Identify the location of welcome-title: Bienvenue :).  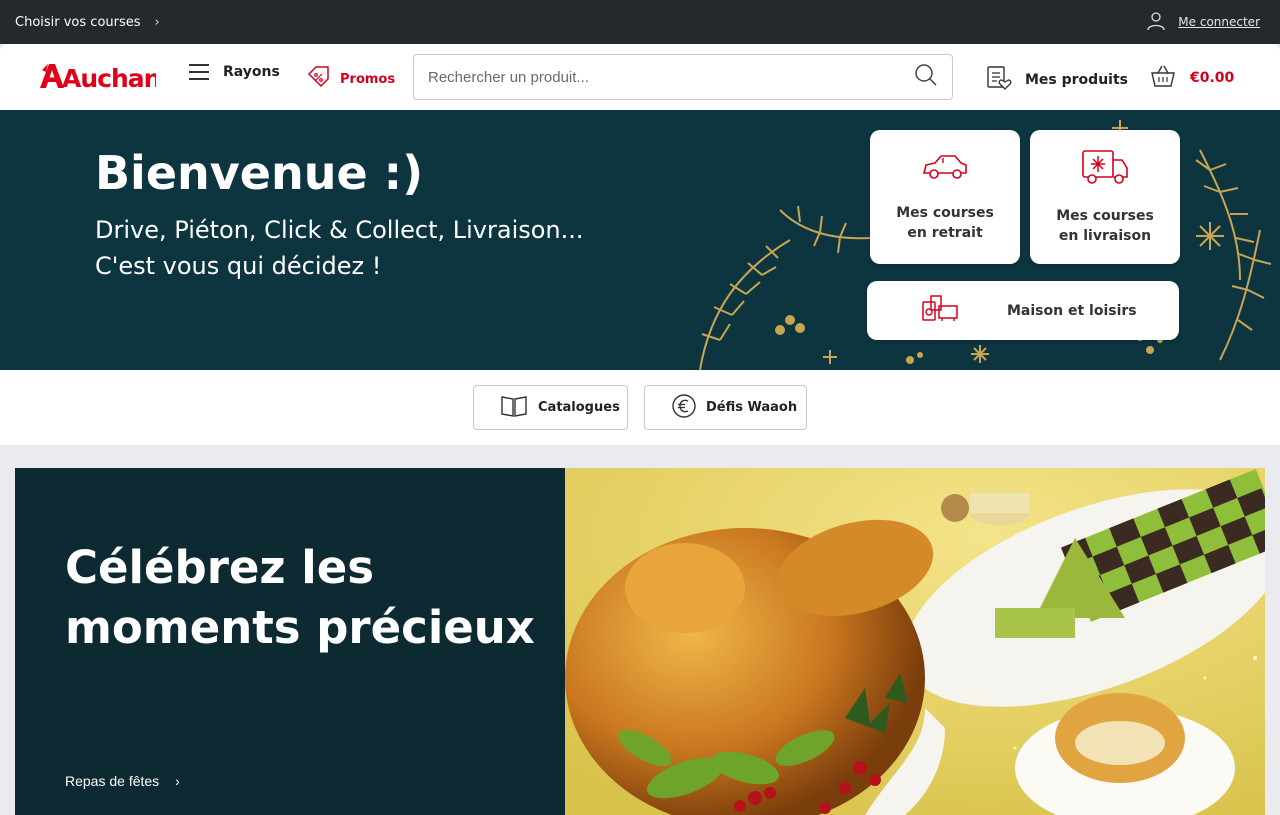
(259, 173).